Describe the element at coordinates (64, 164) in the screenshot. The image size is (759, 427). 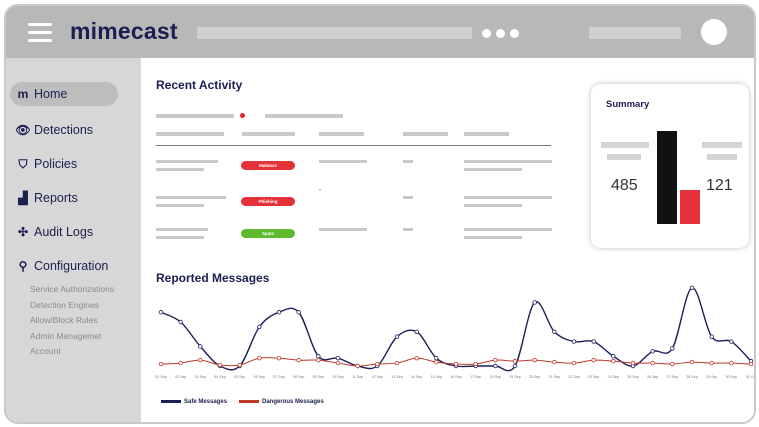
I see `sidebar-item-policies: ⛉ Policies` at that location.